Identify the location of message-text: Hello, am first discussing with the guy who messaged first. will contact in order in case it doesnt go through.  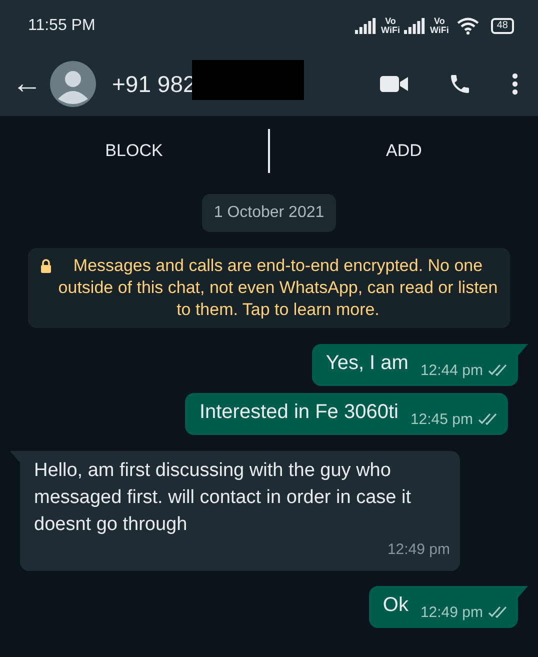
(223, 498).